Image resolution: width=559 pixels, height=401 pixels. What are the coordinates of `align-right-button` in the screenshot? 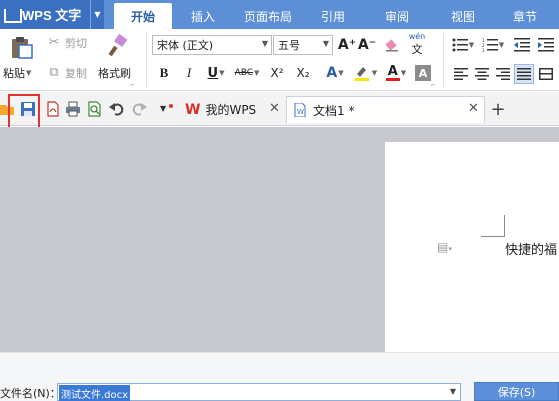 It's located at (503, 74).